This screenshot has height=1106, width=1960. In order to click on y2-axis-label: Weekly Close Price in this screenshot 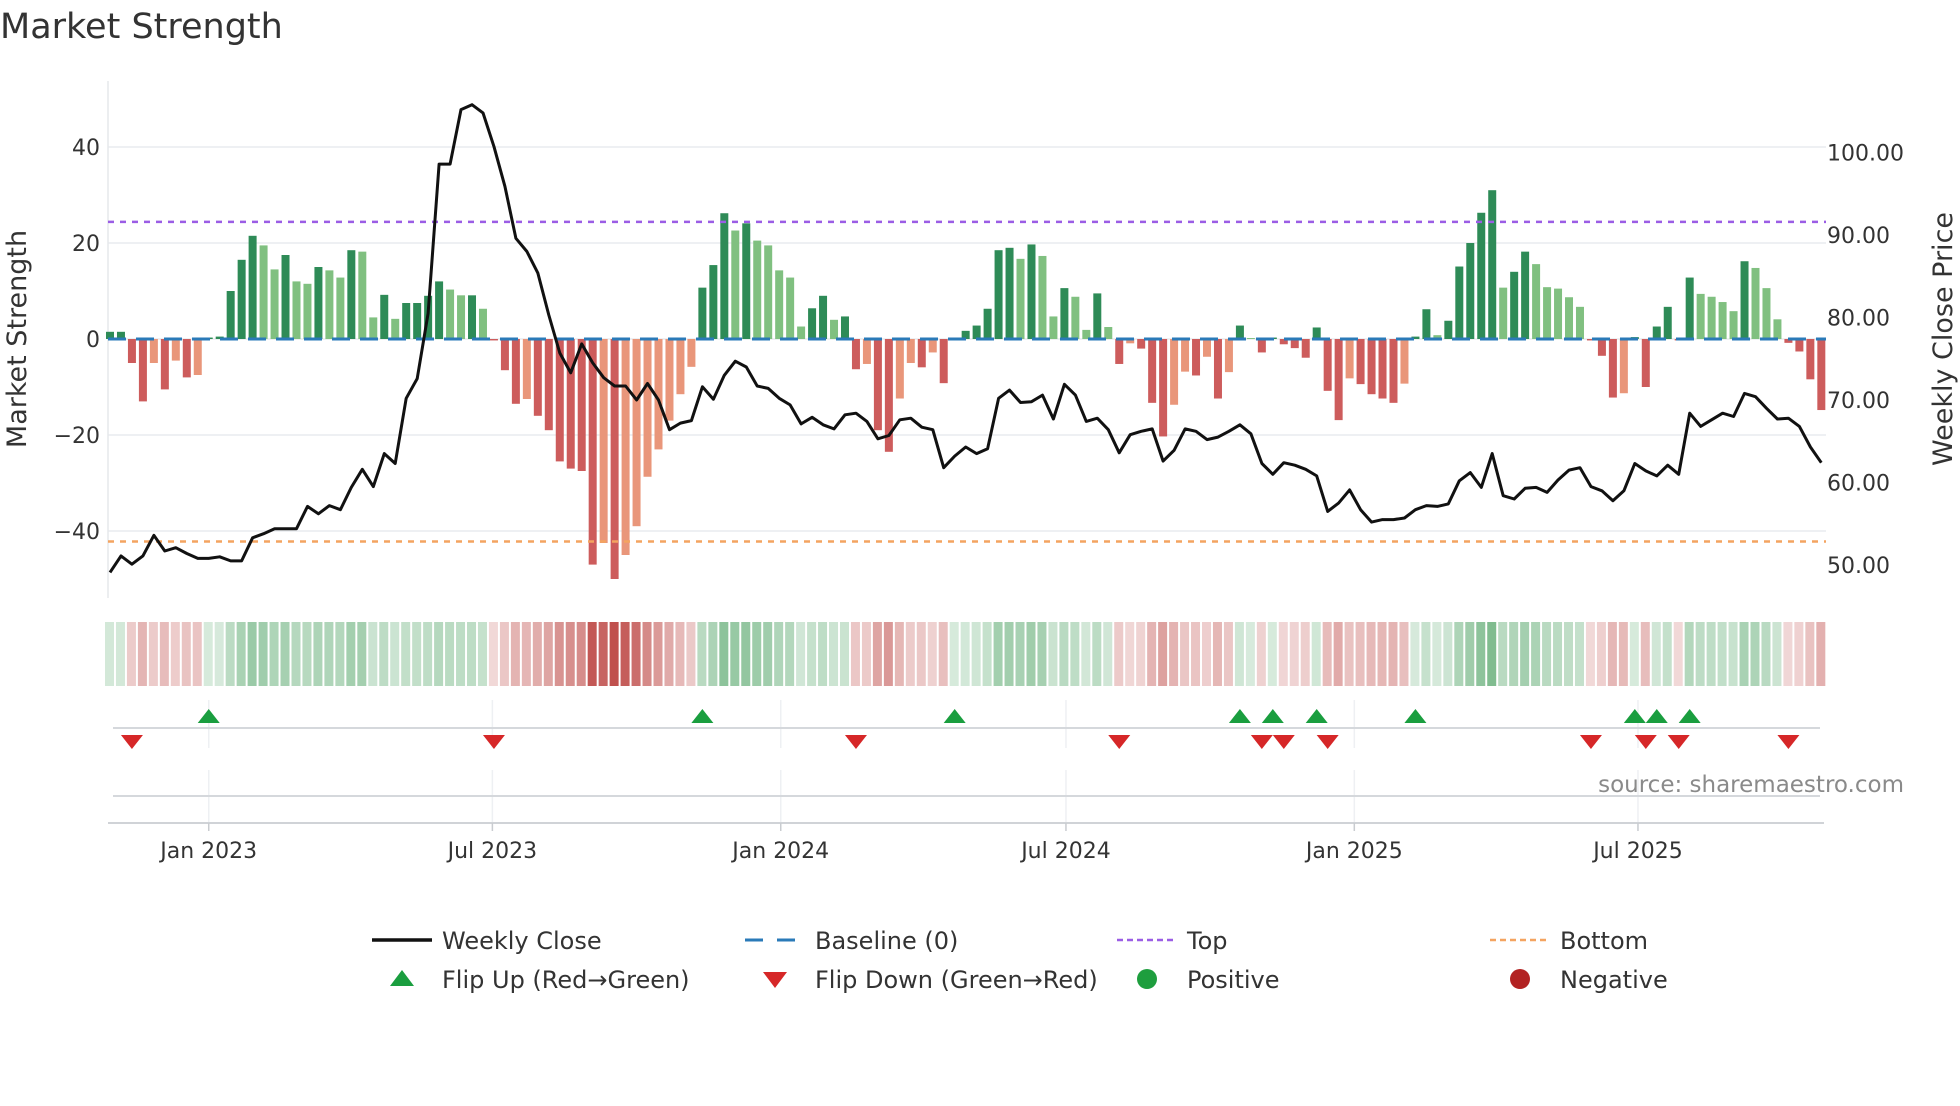, I will do `click(1943, 339)`.